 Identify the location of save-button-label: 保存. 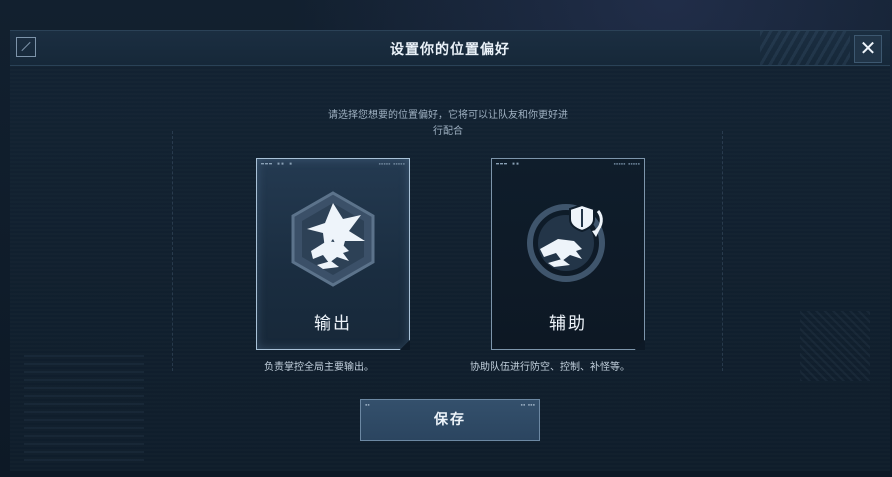
(450, 420).